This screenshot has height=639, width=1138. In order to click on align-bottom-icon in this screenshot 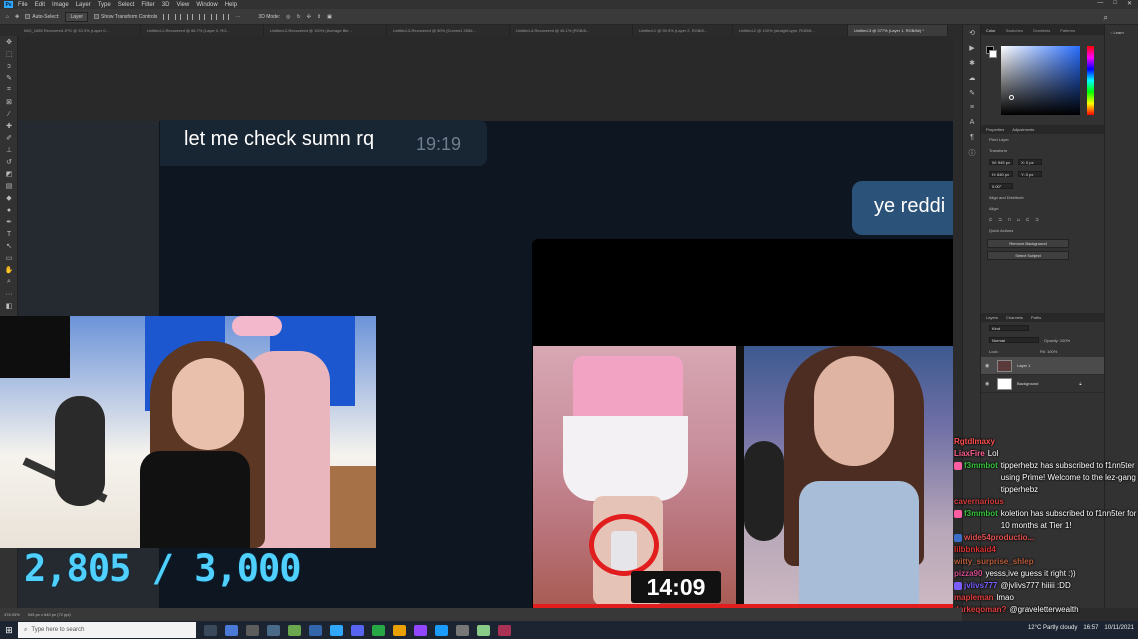, I will do `click(226, 16)`.